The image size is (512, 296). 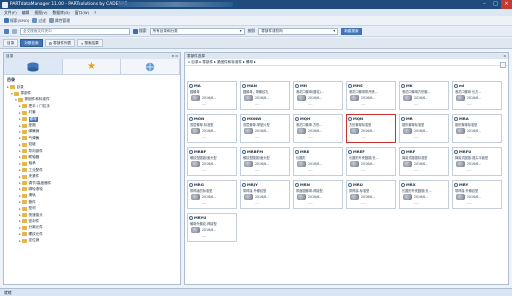 I want to click on breadcrumb-item: 零部件, so click(x=207, y=62).